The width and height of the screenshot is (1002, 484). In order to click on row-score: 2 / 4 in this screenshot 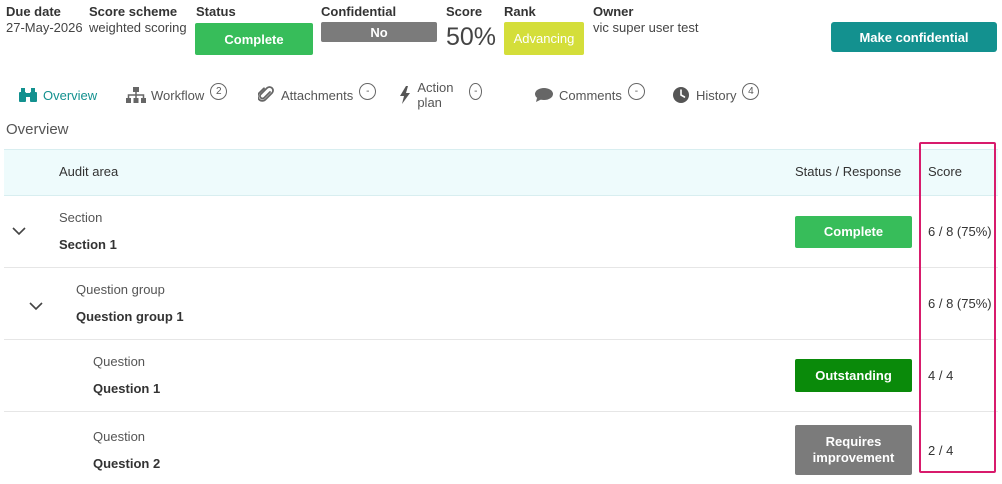, I will do `click(941, 450)`.